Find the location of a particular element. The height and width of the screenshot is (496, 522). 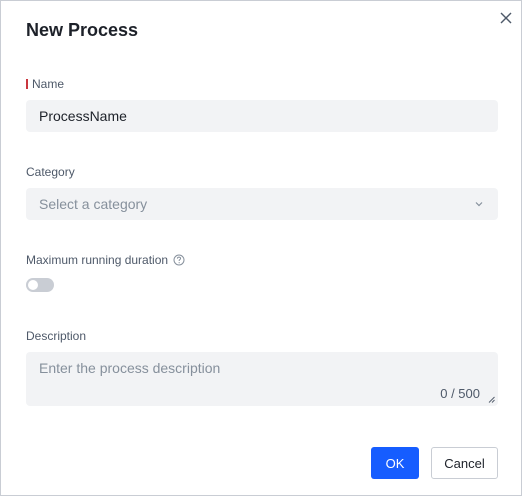

description-textarea: Enter the process description 0 / 500 is located at coordinates (262, 379).